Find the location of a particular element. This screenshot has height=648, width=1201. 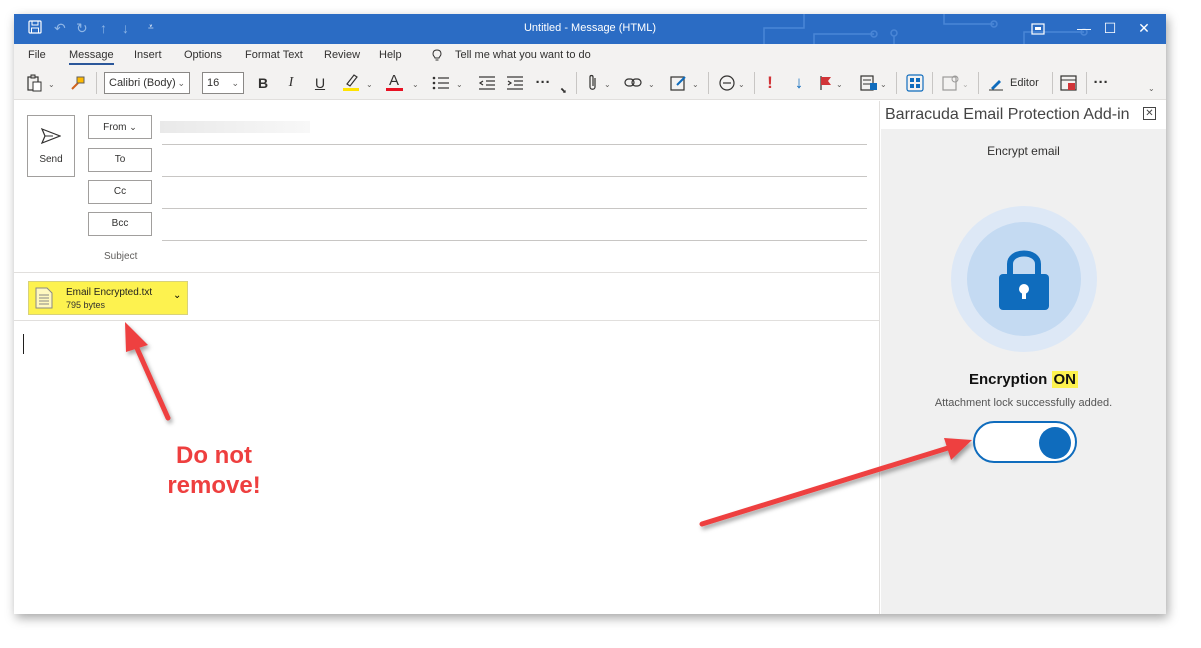

bcc-field is located at coordinates (514, 240).